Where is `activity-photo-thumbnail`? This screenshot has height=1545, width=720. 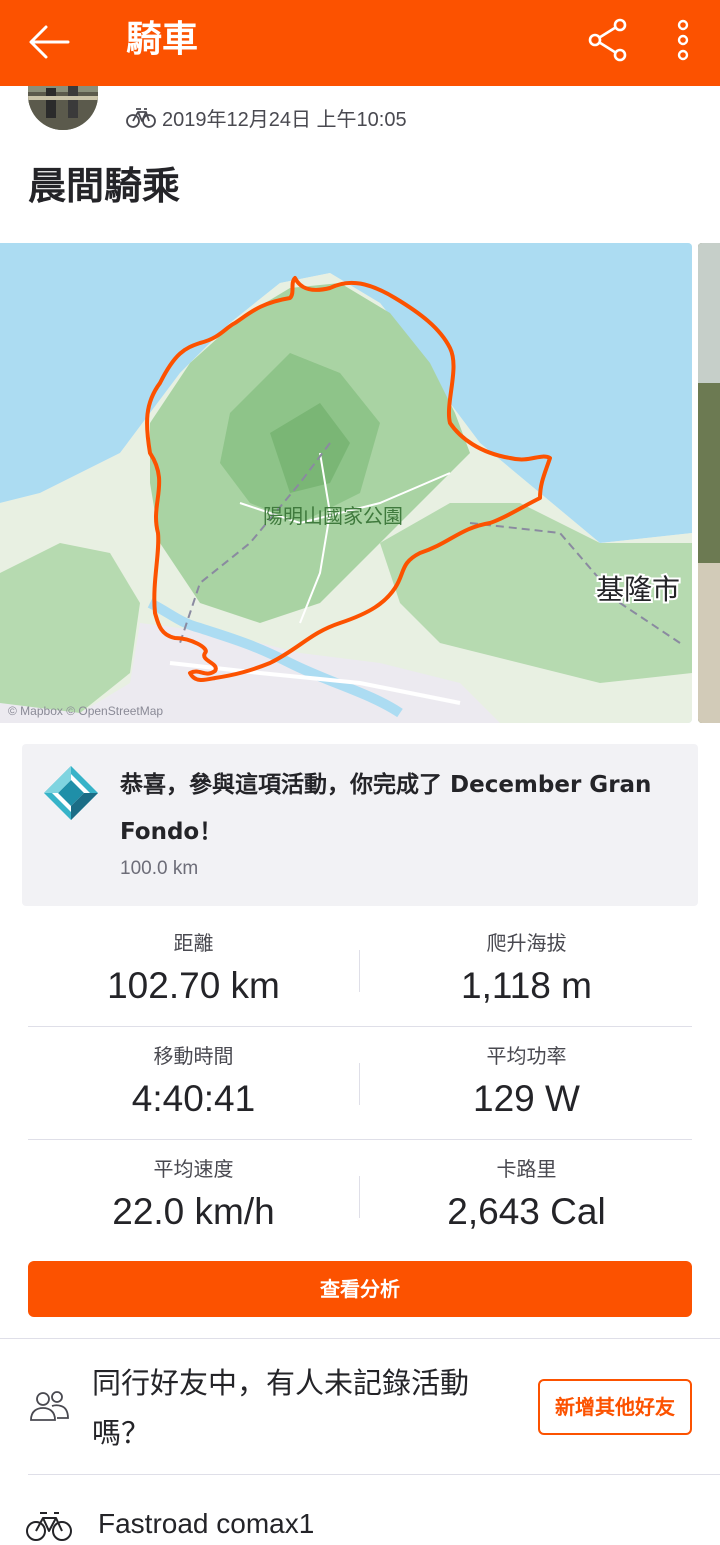 activity-photo-thumbnail is located at coordinates (709, 483).